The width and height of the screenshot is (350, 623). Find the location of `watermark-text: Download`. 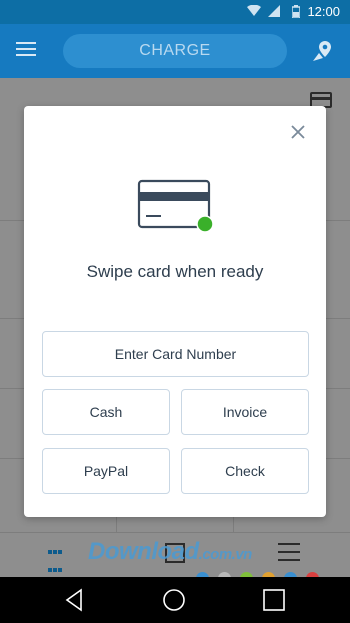

watermark-text: Download is located at coordinates (143, 551).